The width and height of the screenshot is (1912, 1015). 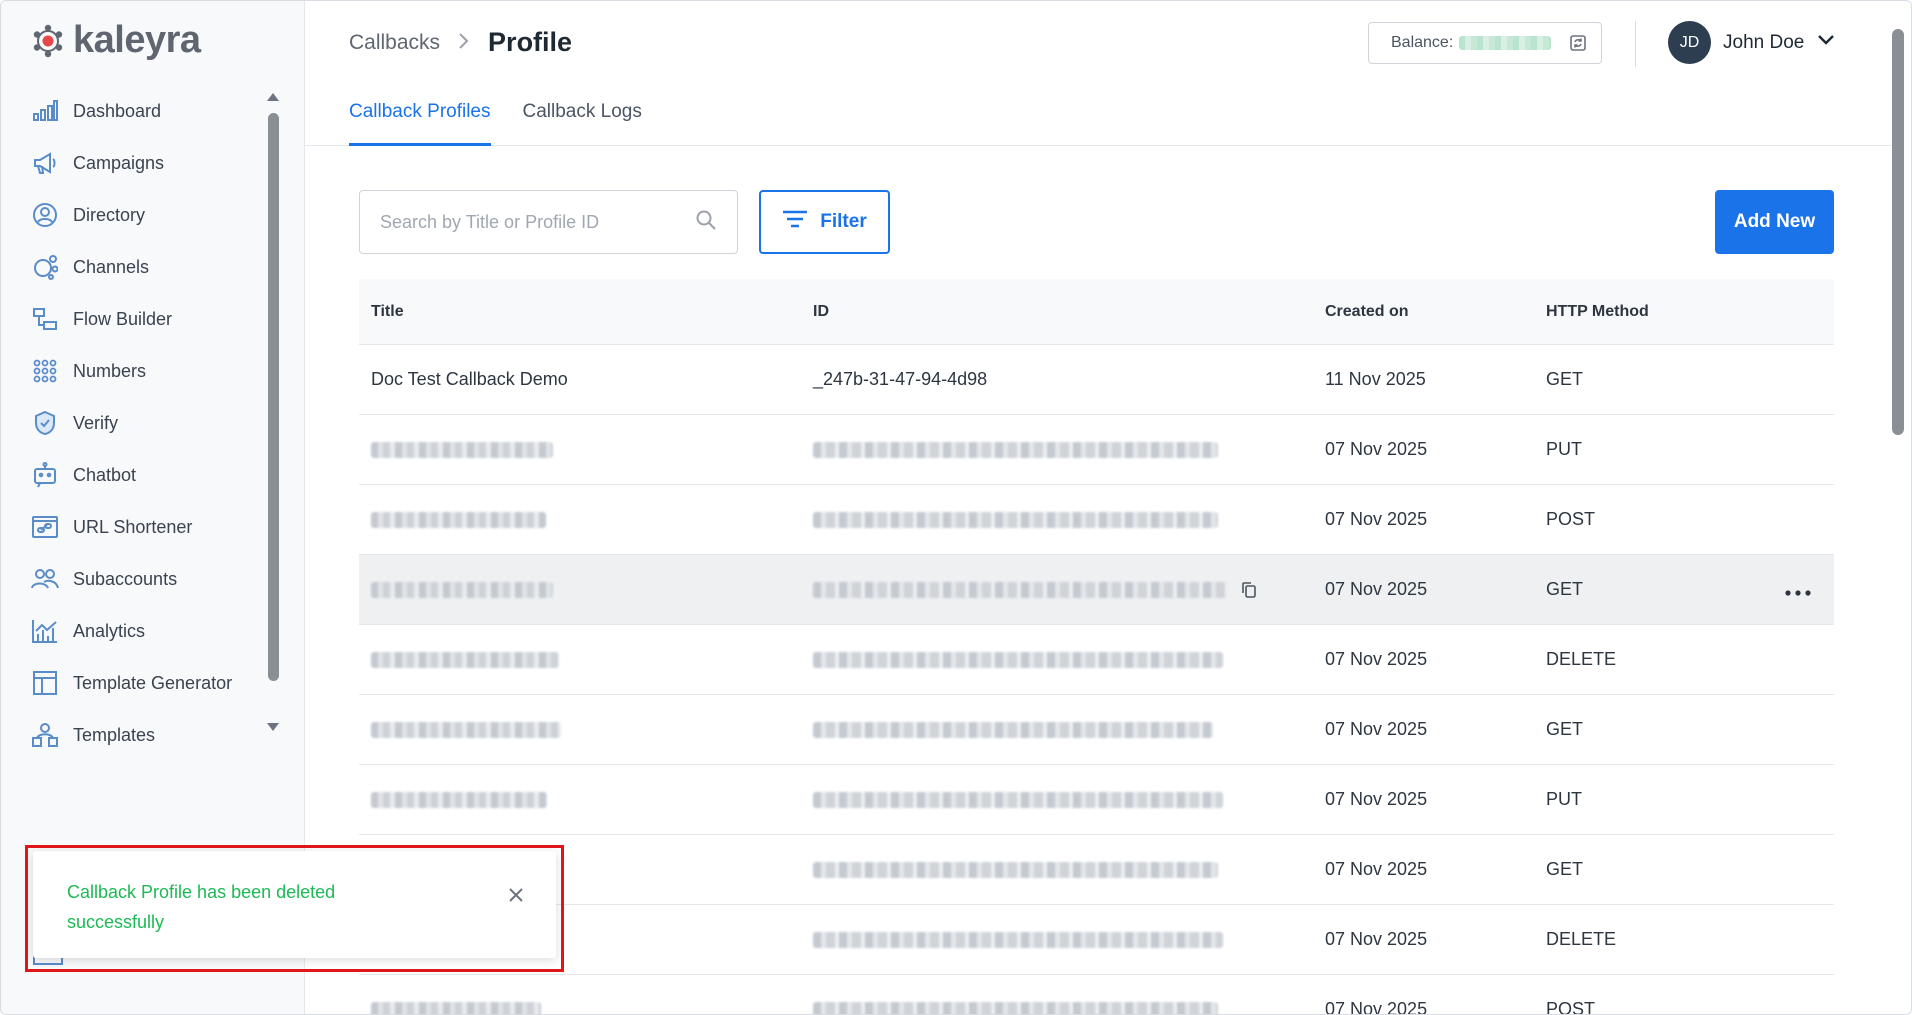 I want to click on user-name: John Doe, so click(x=1764, y=42).